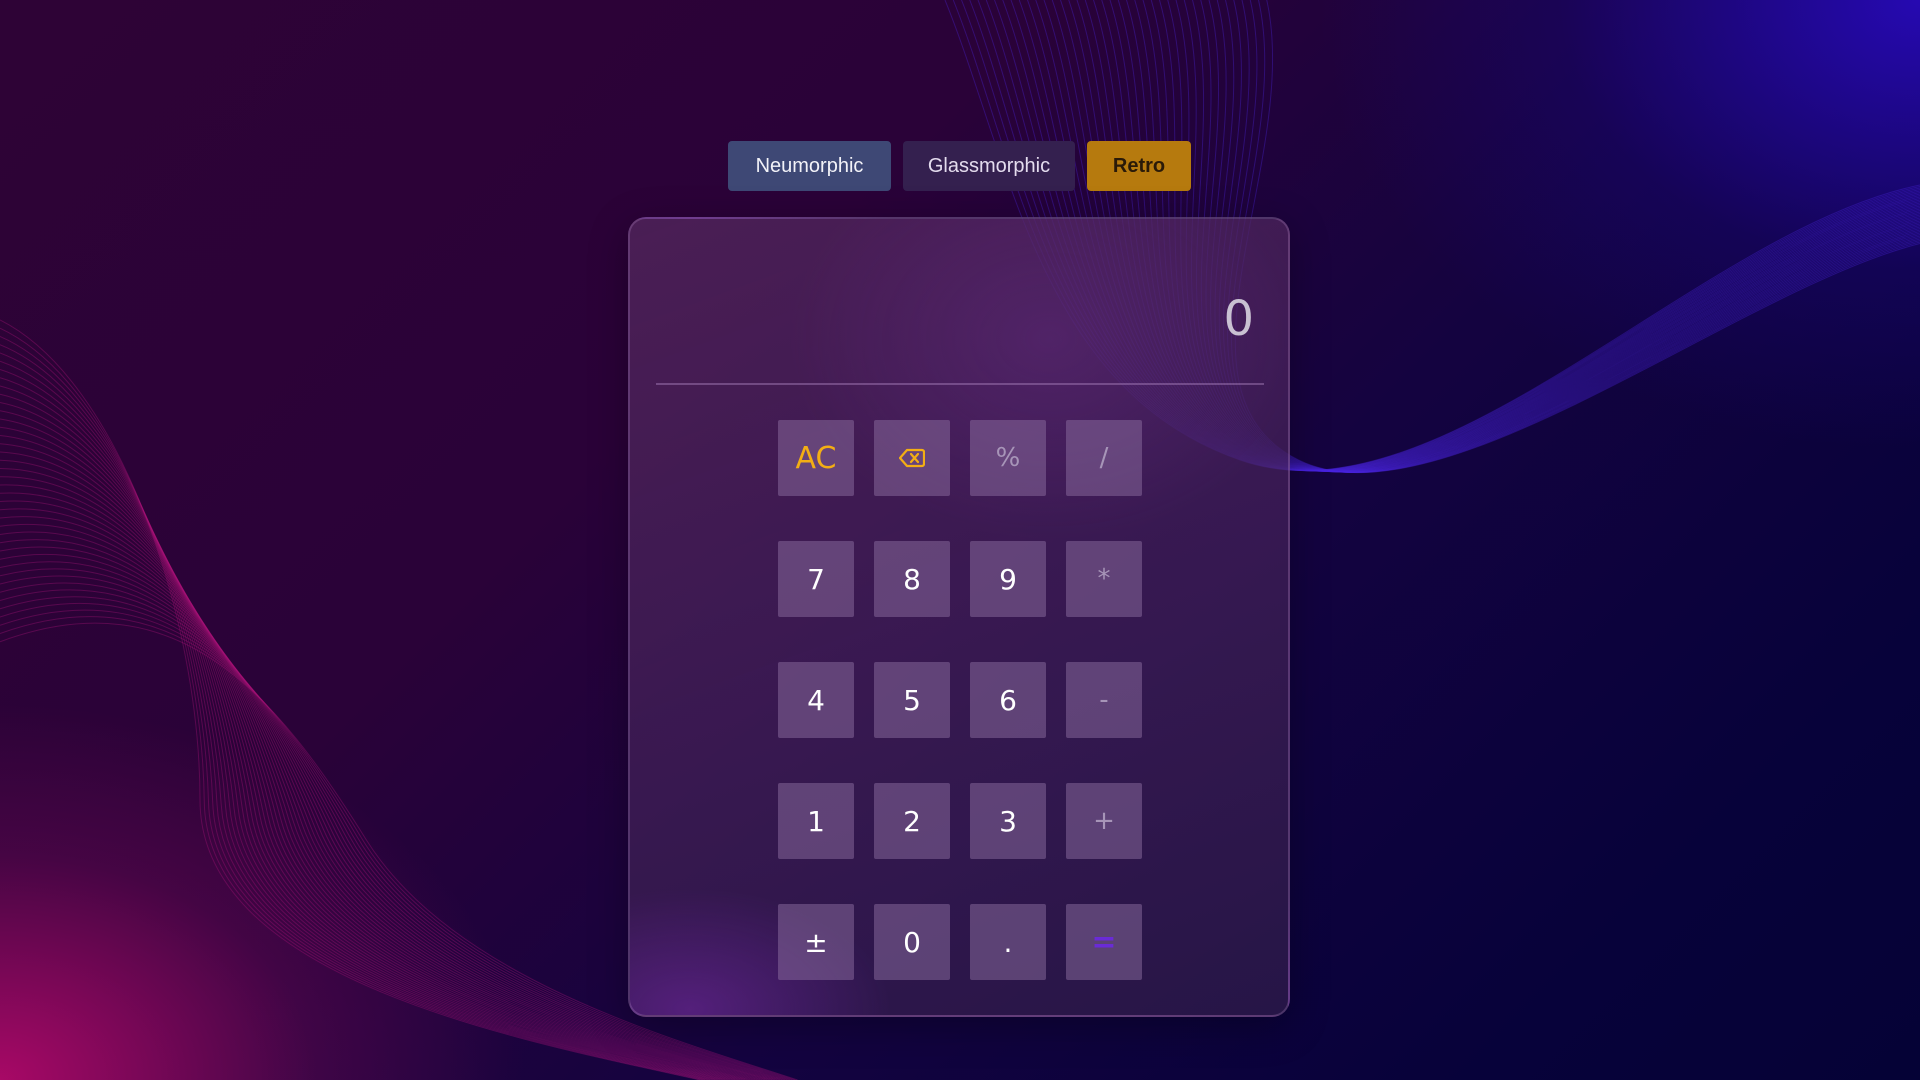  I want to click on backspace-icon, so click(912, 458).